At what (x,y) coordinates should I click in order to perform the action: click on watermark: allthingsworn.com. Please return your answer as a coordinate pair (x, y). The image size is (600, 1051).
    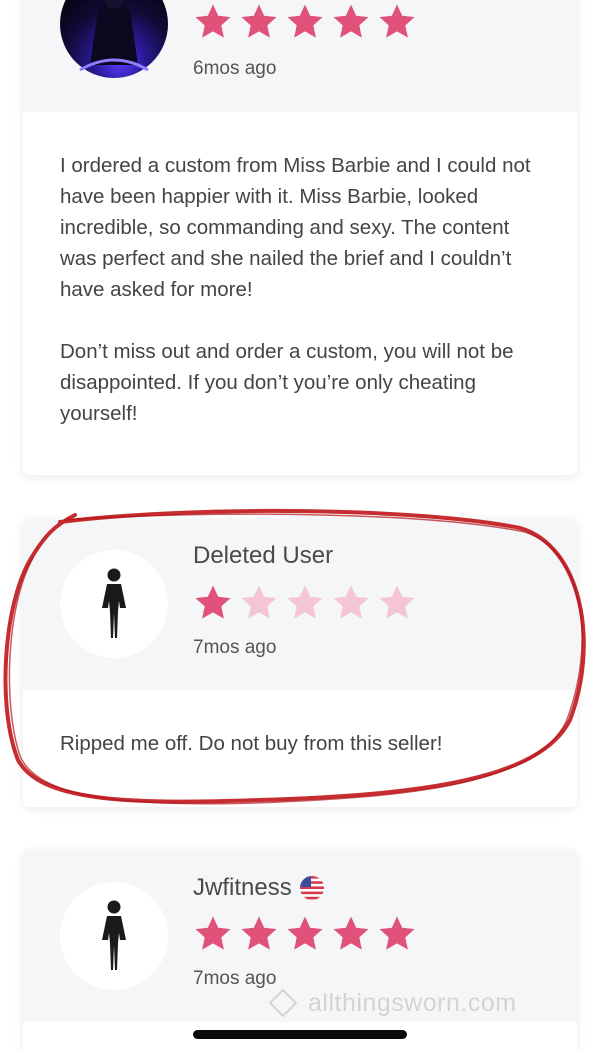
    Looking at the image, I should click on (392, 1003).